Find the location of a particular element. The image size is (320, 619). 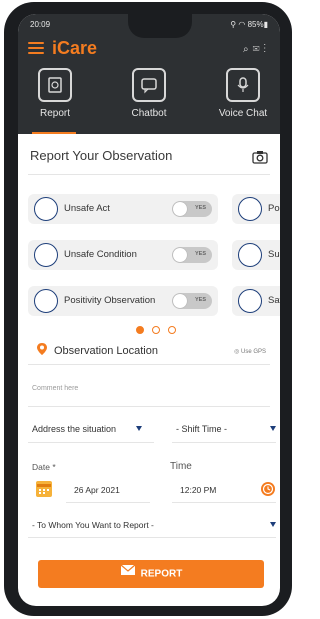

clock-icon is located at coordinates (268, 489).